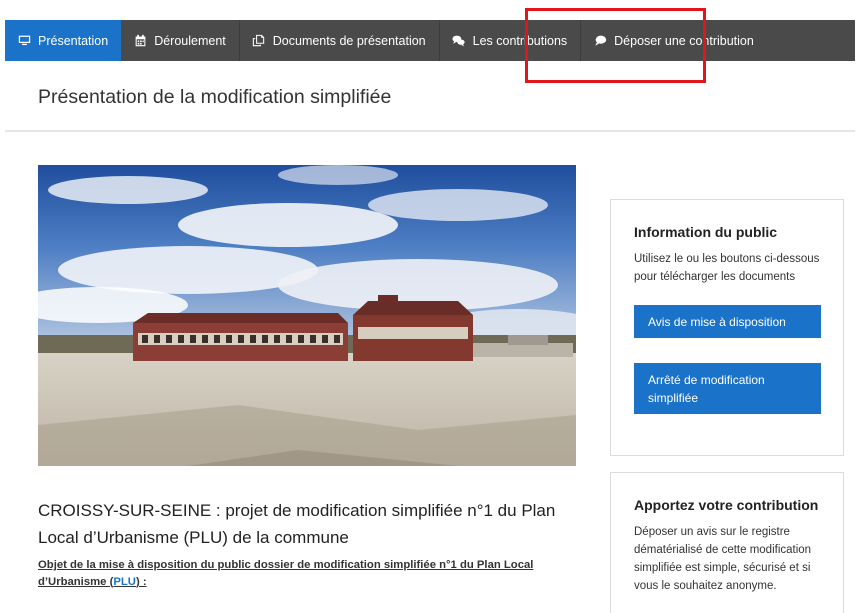  Describe the element at coordinates (459, 41) in the screenshot. I see `chat-bubbles-icon` at that location.